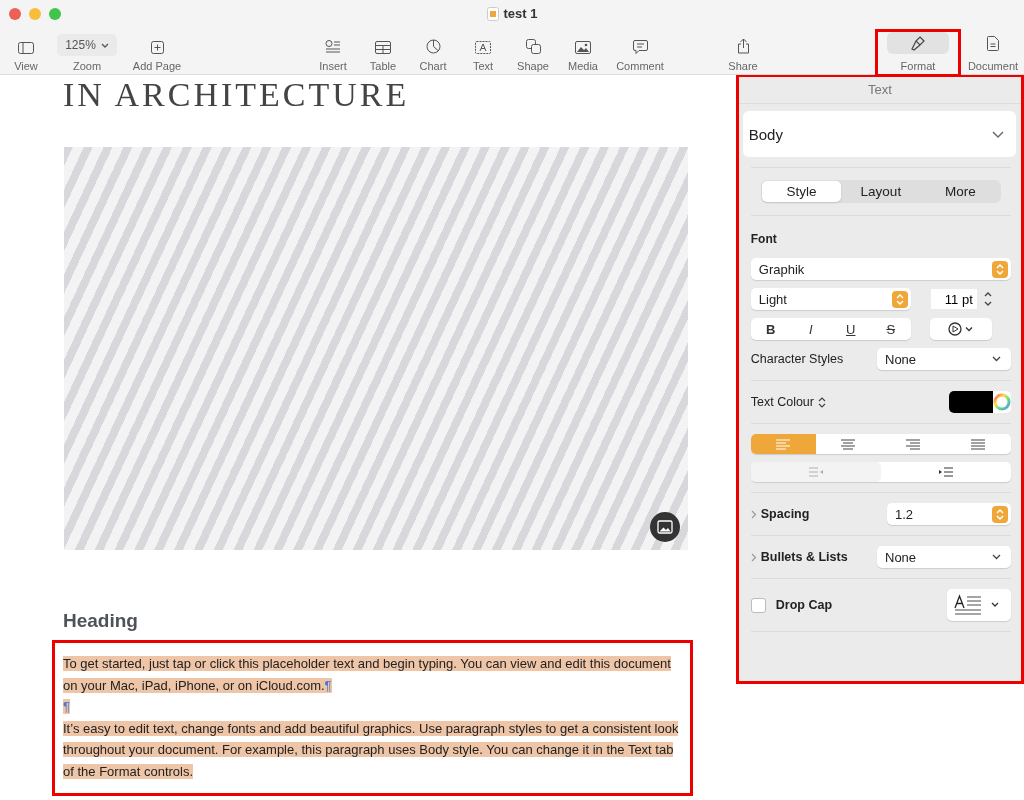 The width and height of the screenshot is (1024, 800). What do you see at coordinates (890, 329) in the screenshot?
I see `font-style-button: S` at bounding box center [890, 329].